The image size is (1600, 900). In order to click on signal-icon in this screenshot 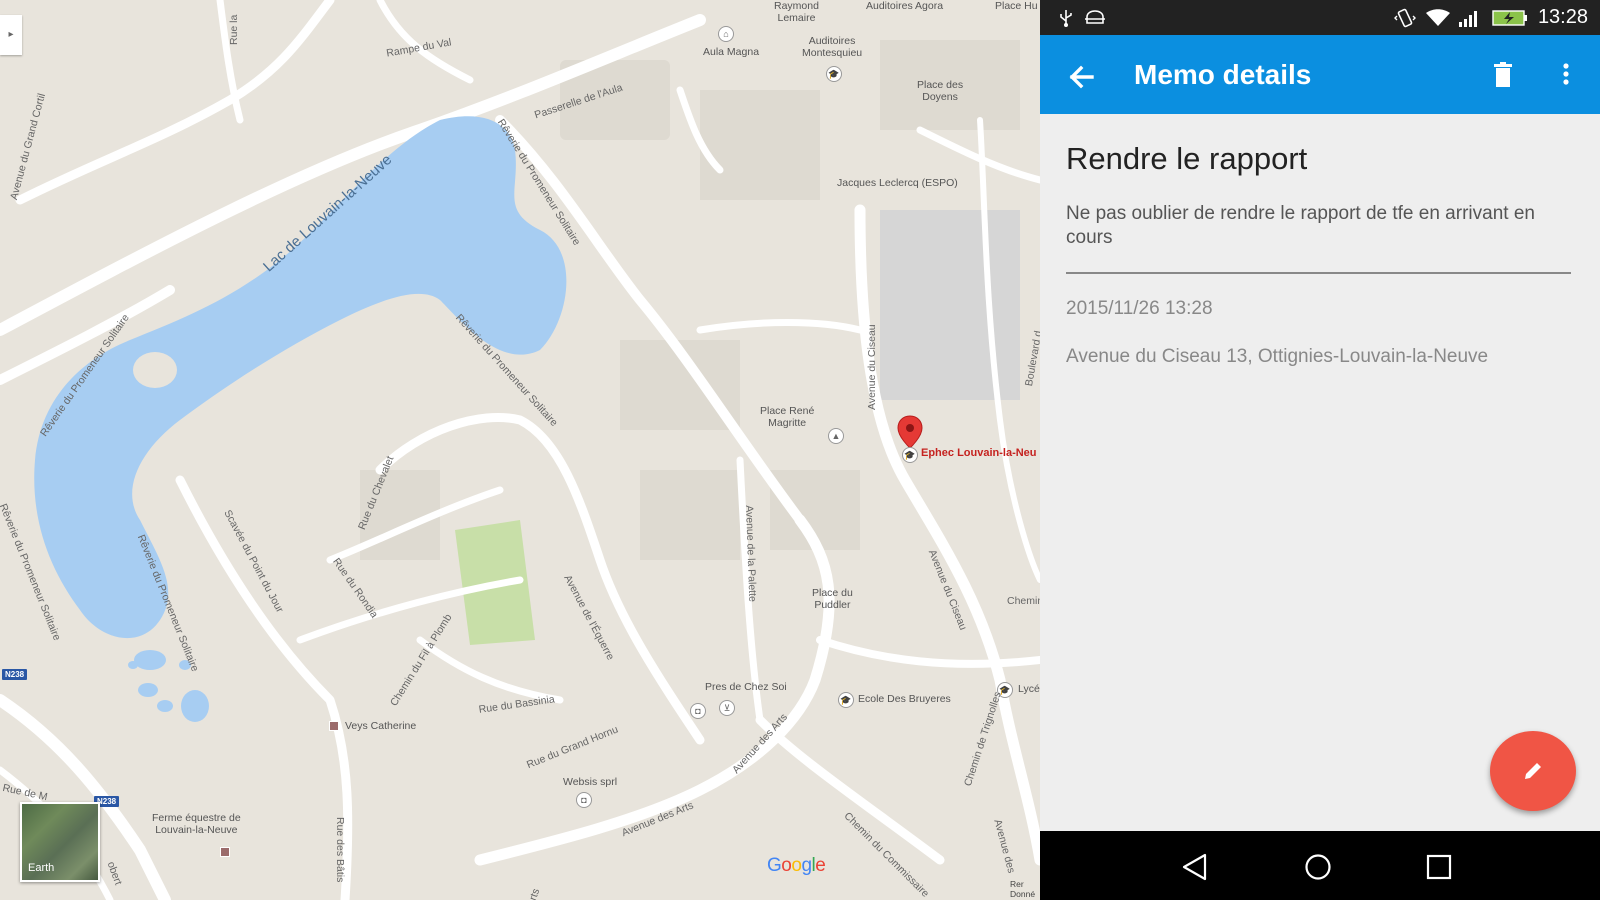, I will do `click(1468, 19)`.